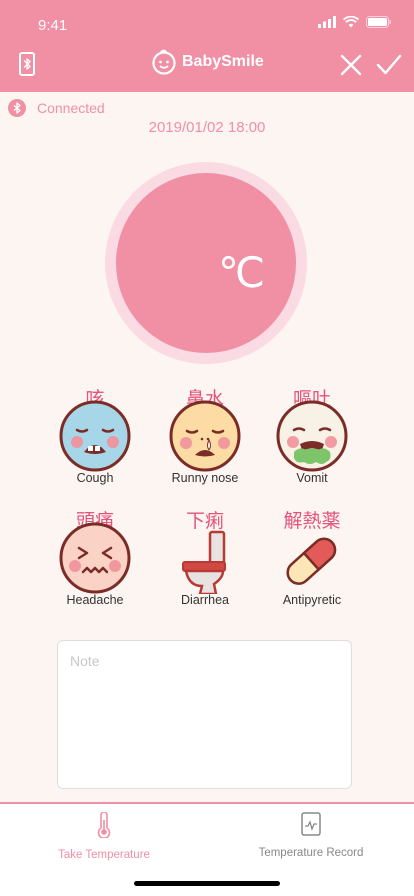 This screenshot has height=896, width=414. Describe the element at coordinates (85, 661) in the screenshot. I see `note-placeholder: Note` at that location.